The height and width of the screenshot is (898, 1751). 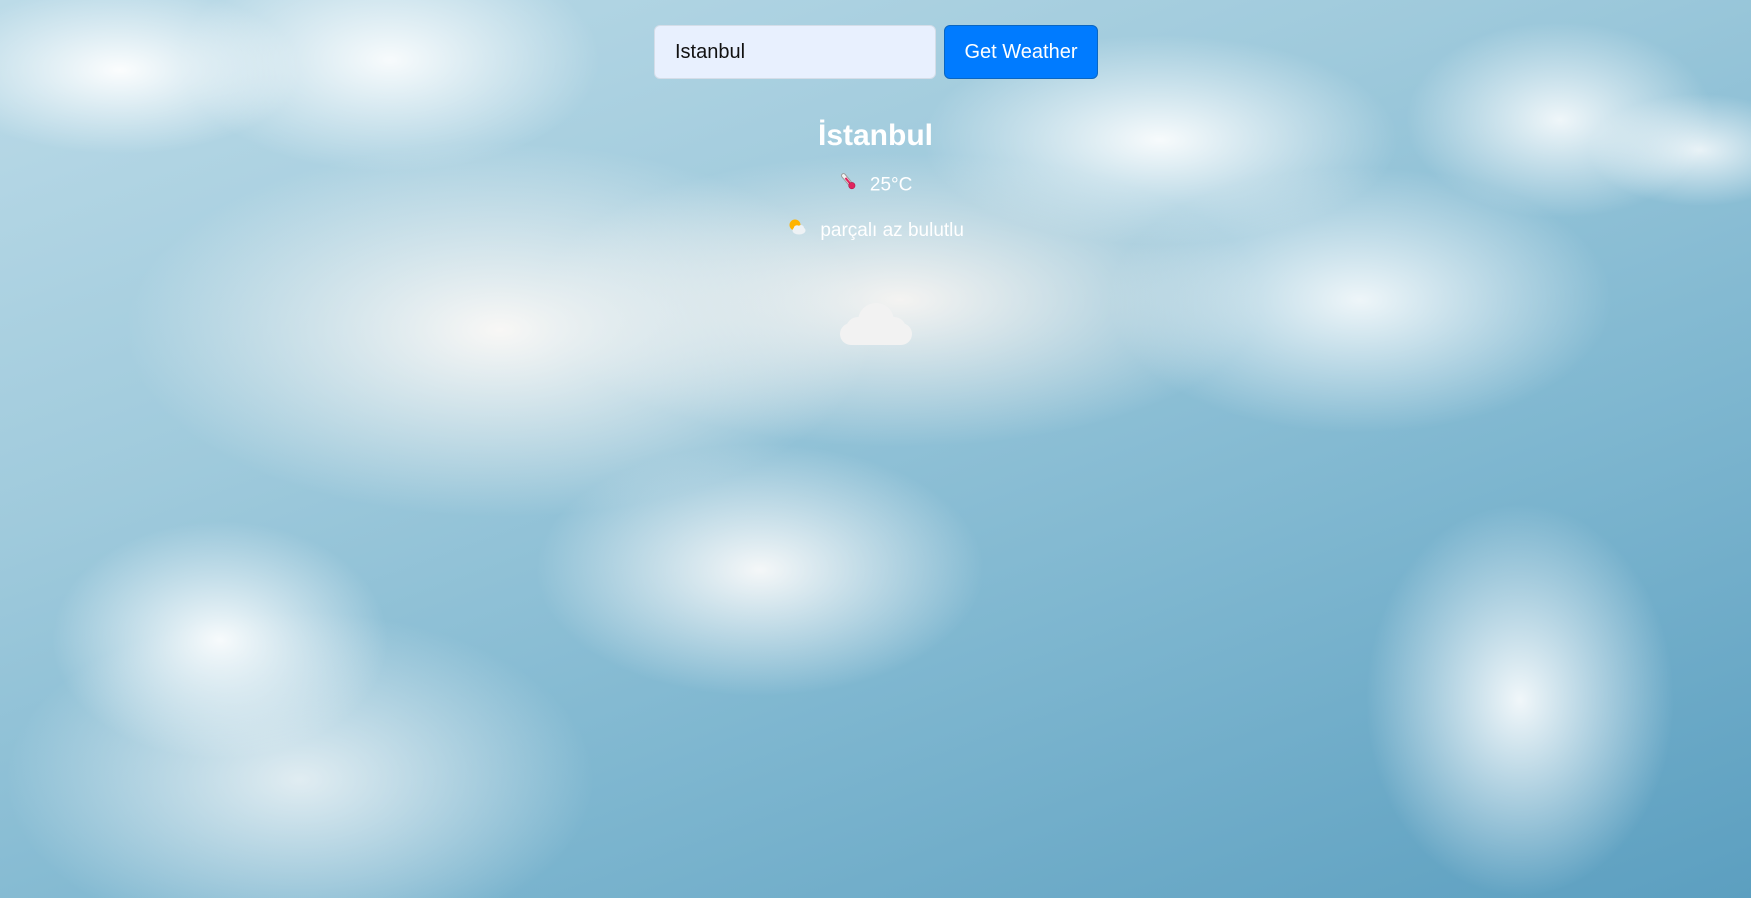 What do you see at coordinates (875, 135) in the screenshot?
I see `city-name: İstanbul` at bounding box center [875, 135].